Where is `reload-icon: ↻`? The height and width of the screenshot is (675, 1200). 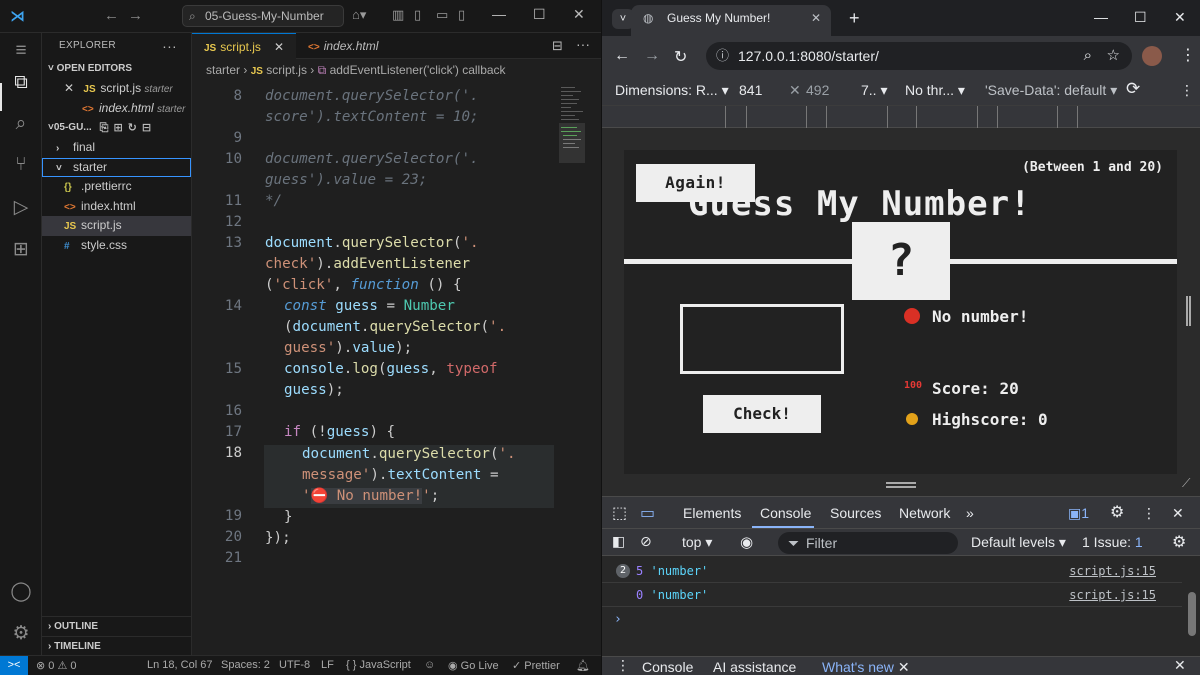
reload-icon: ↻ is located at coordinates (680, 57).